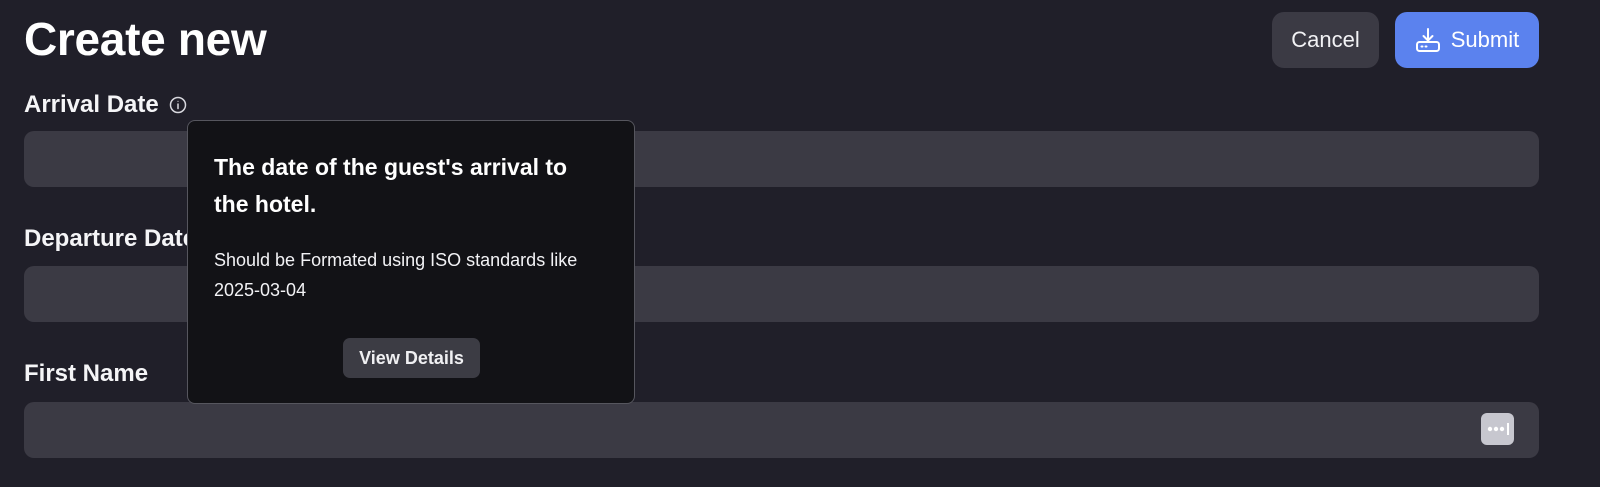 This screenshot has width=1600, height=487. I want to click on submit-button: Submit, so click(1467, 40).